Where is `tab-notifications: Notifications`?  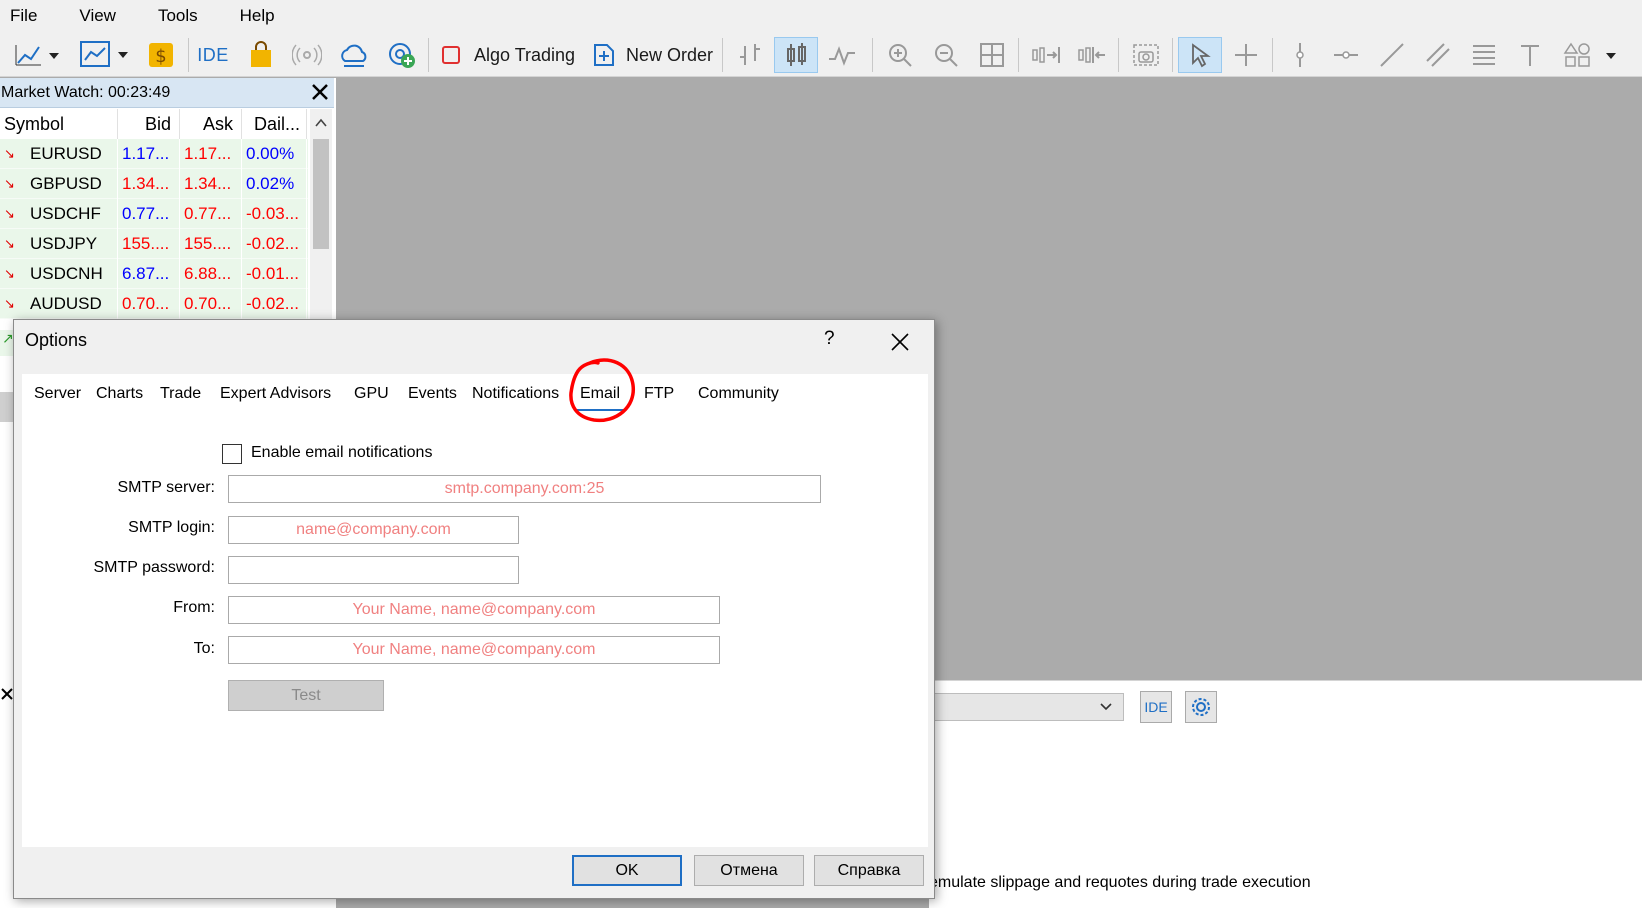
tab-notifications: Notifications is located at coordinates (515, 394).